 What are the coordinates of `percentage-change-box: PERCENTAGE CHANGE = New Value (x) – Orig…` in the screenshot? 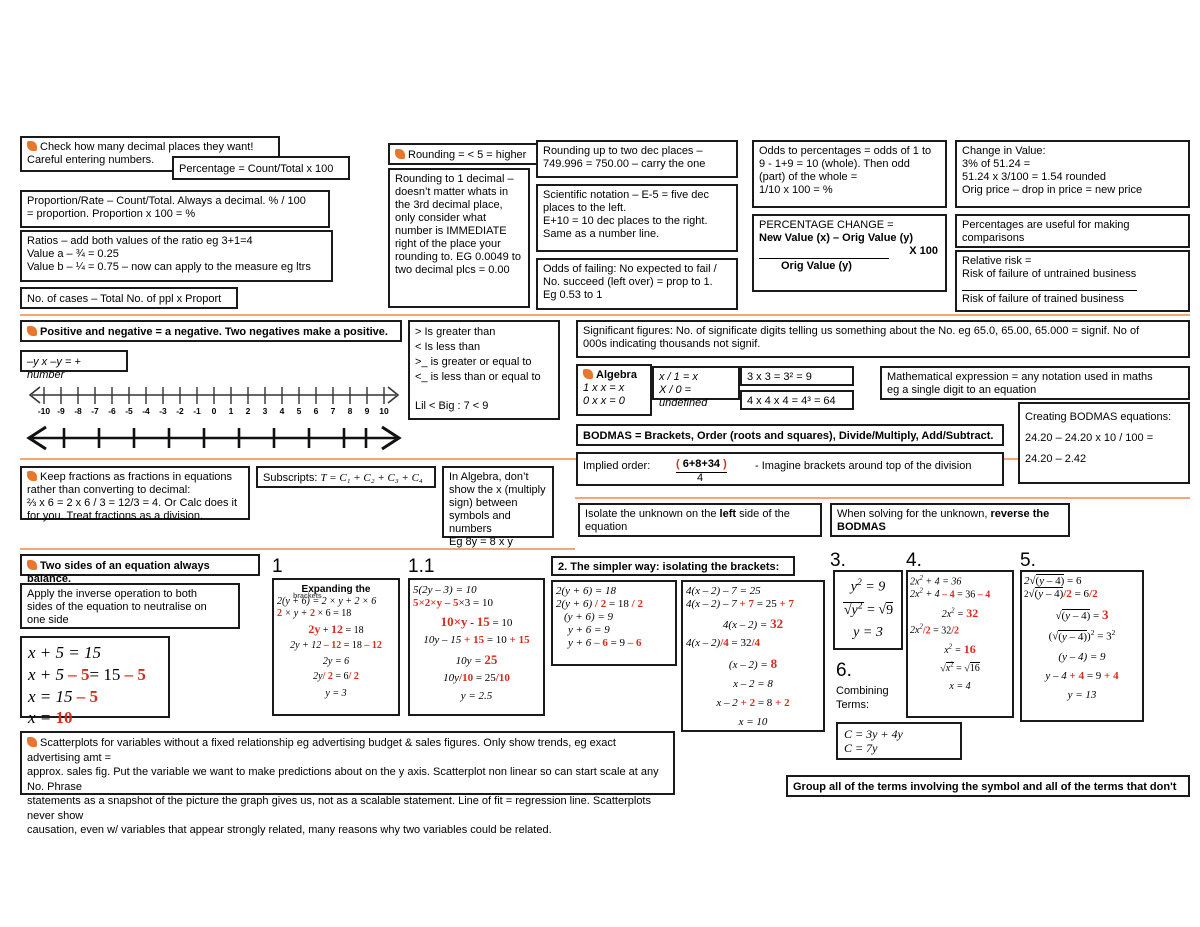 It's located at (849, 253).